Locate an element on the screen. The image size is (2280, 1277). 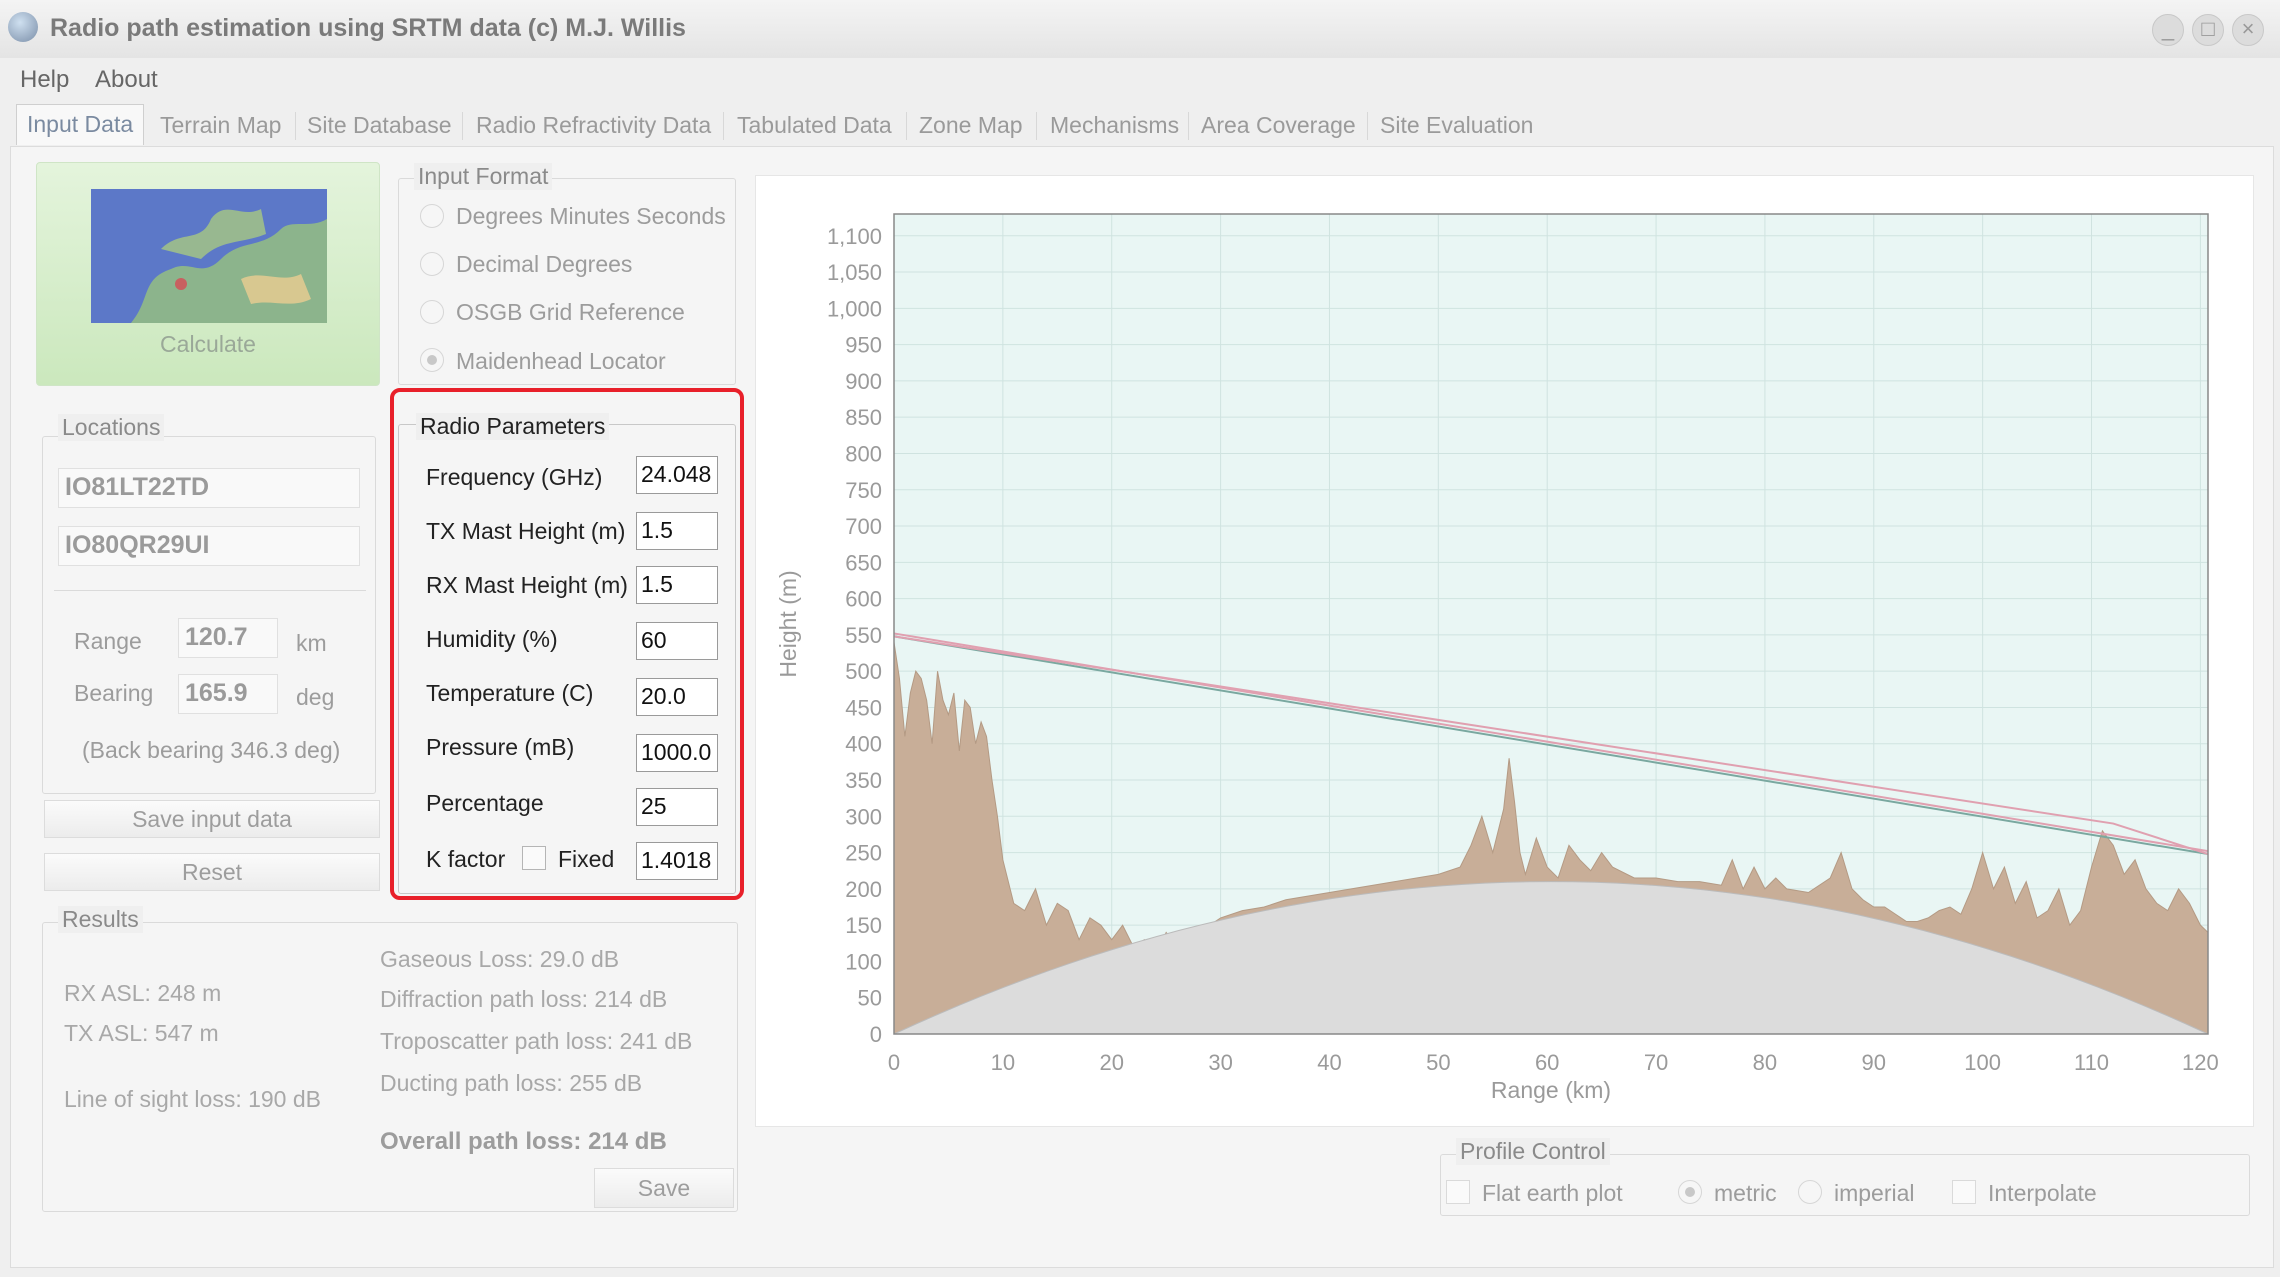
x-tick-label: 60 is located at coordinates (1547, 1062).